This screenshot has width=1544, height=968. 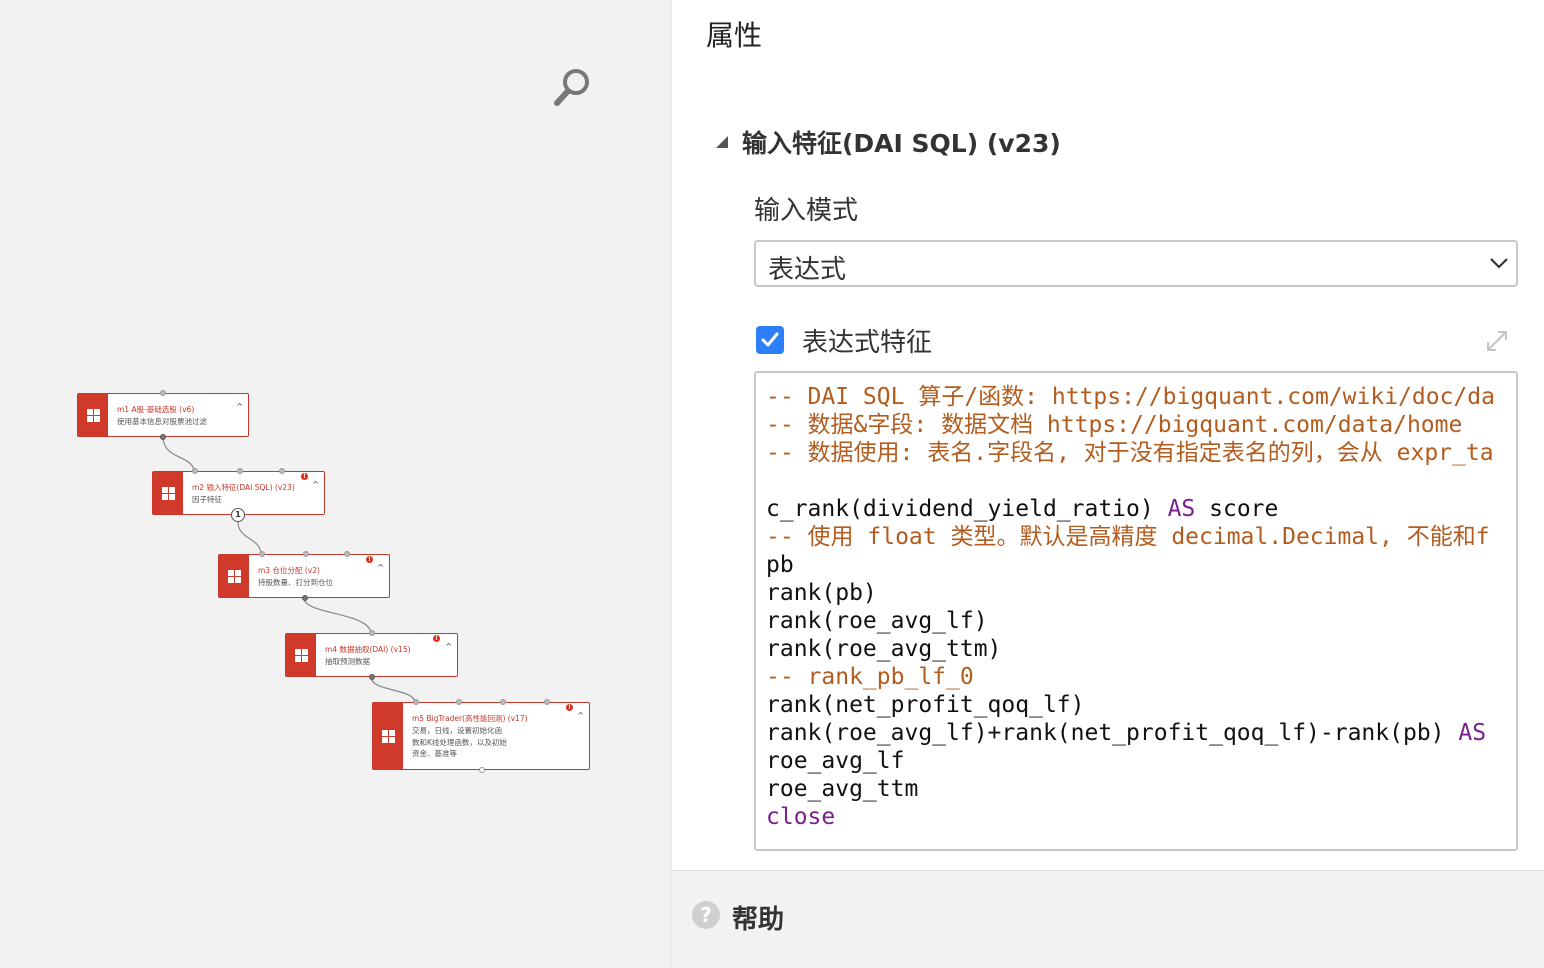 What do you see at coordinates (337, 616) in the screenshot?
I see `edge-m3-m4` at bounding box center [337, 616].